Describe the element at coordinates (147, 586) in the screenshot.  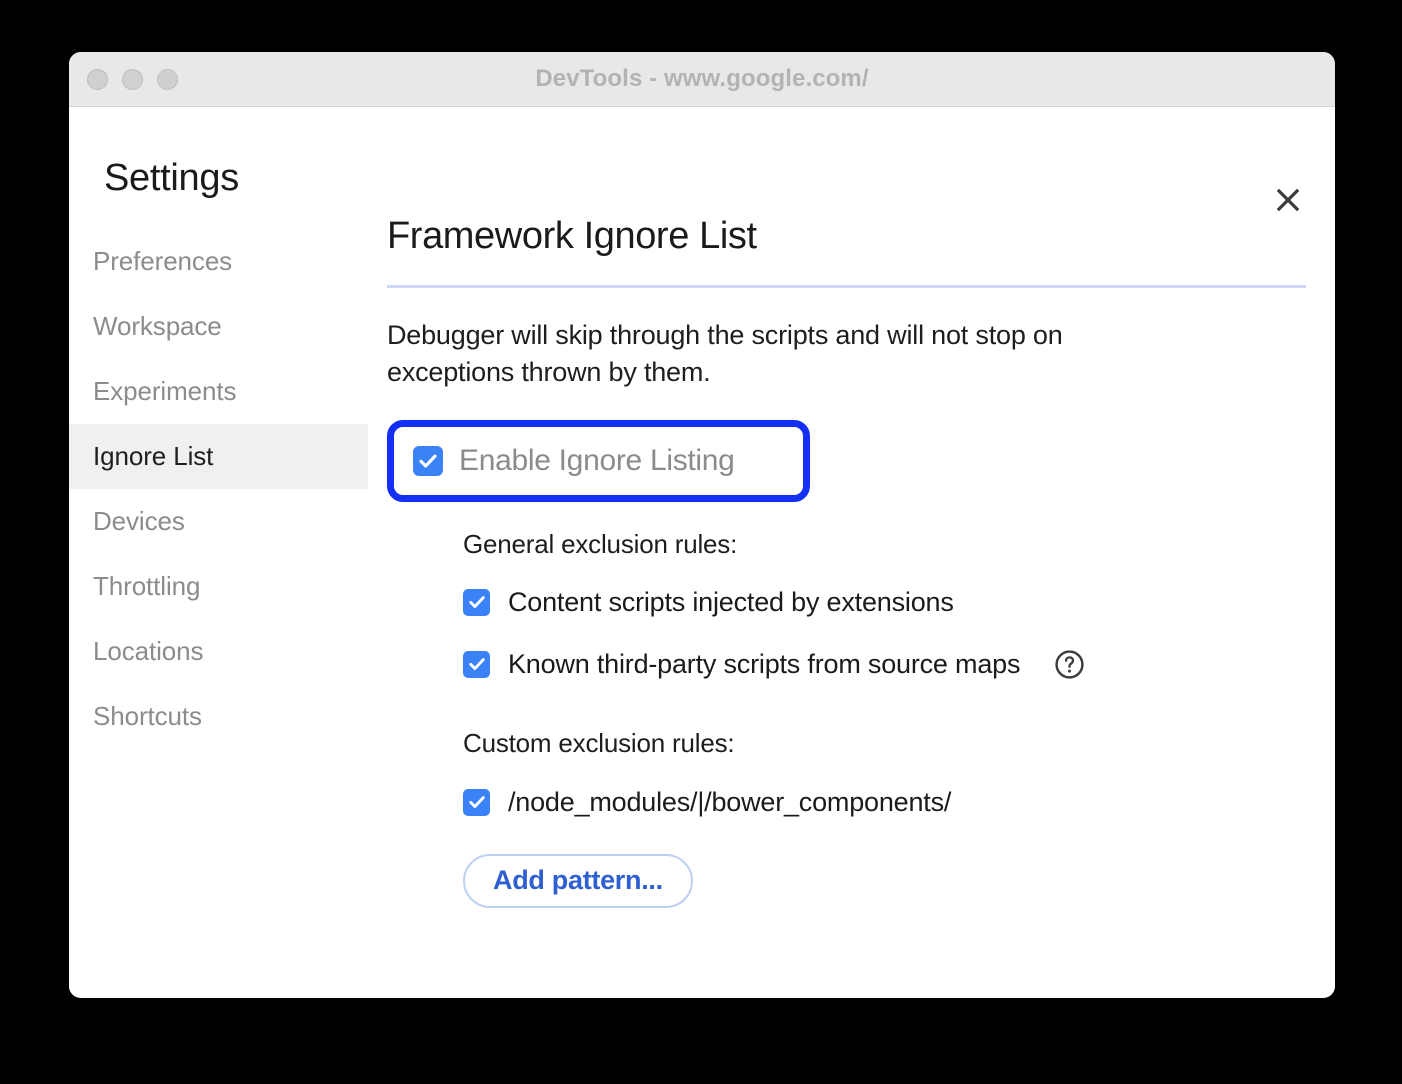
I see `sidebar-item-label: Throttling` at that location.